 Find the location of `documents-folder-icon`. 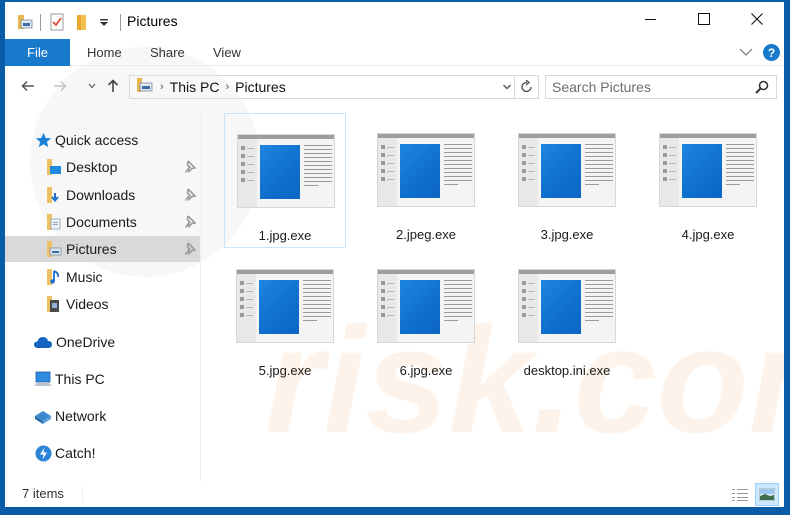

documents-folder-icon is located at coordinates (54, 222).